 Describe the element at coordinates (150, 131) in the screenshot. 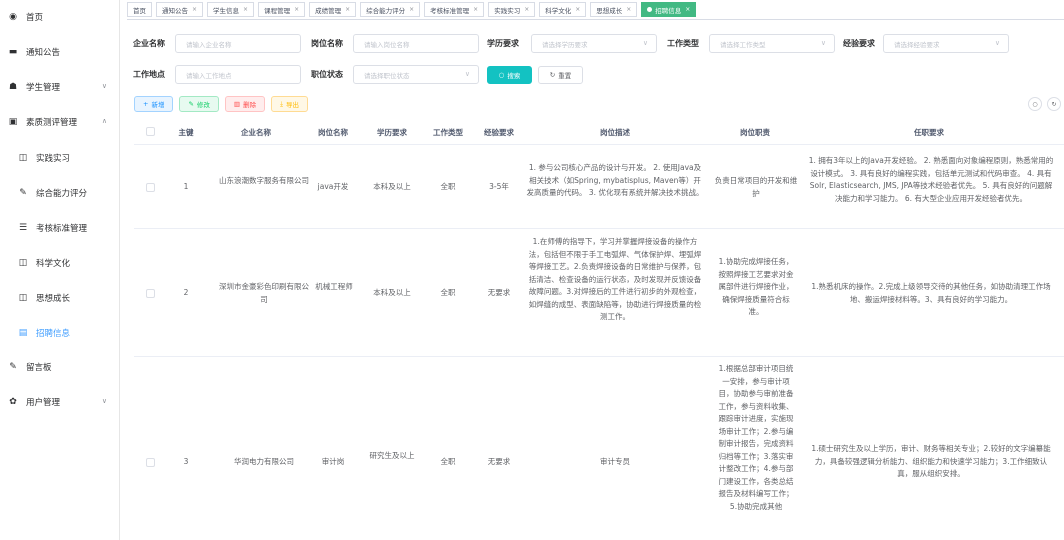

I see `select-all-checkbox` at that location.